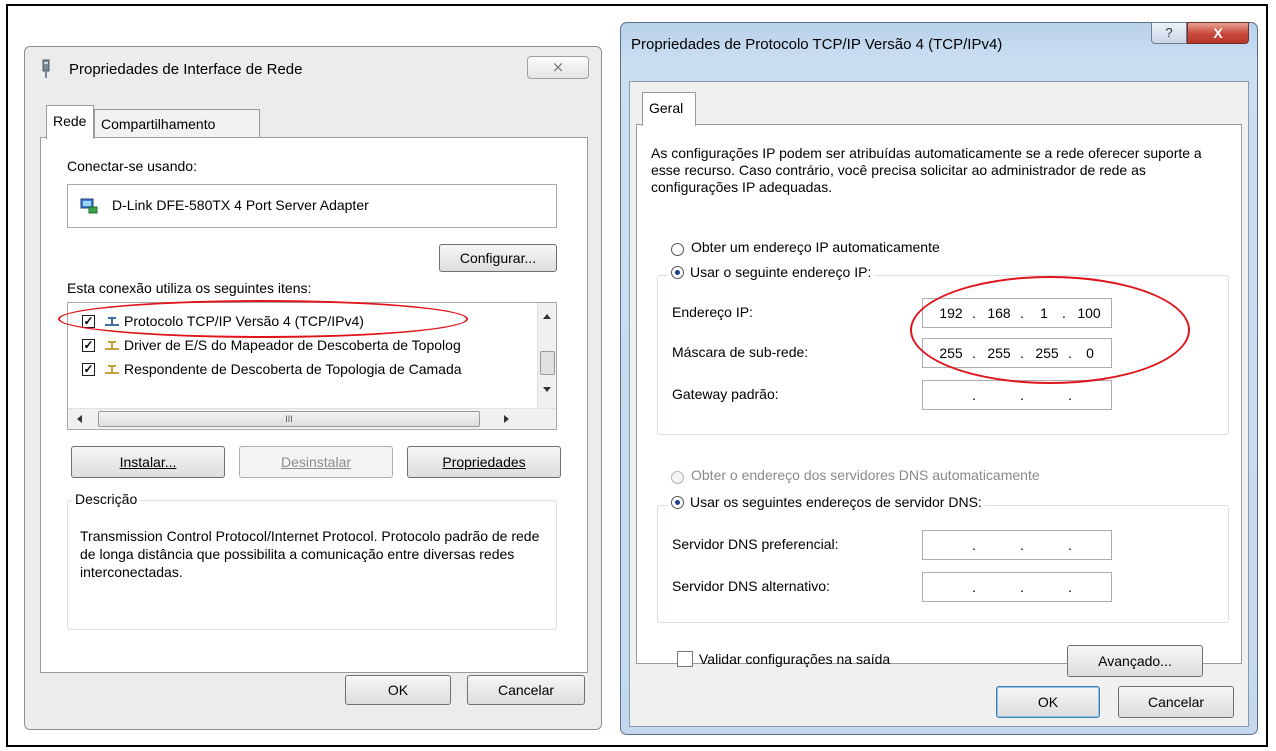  I want to click on dns-preferred-label: Servidor DNS preferencial:, so click(755, 544).